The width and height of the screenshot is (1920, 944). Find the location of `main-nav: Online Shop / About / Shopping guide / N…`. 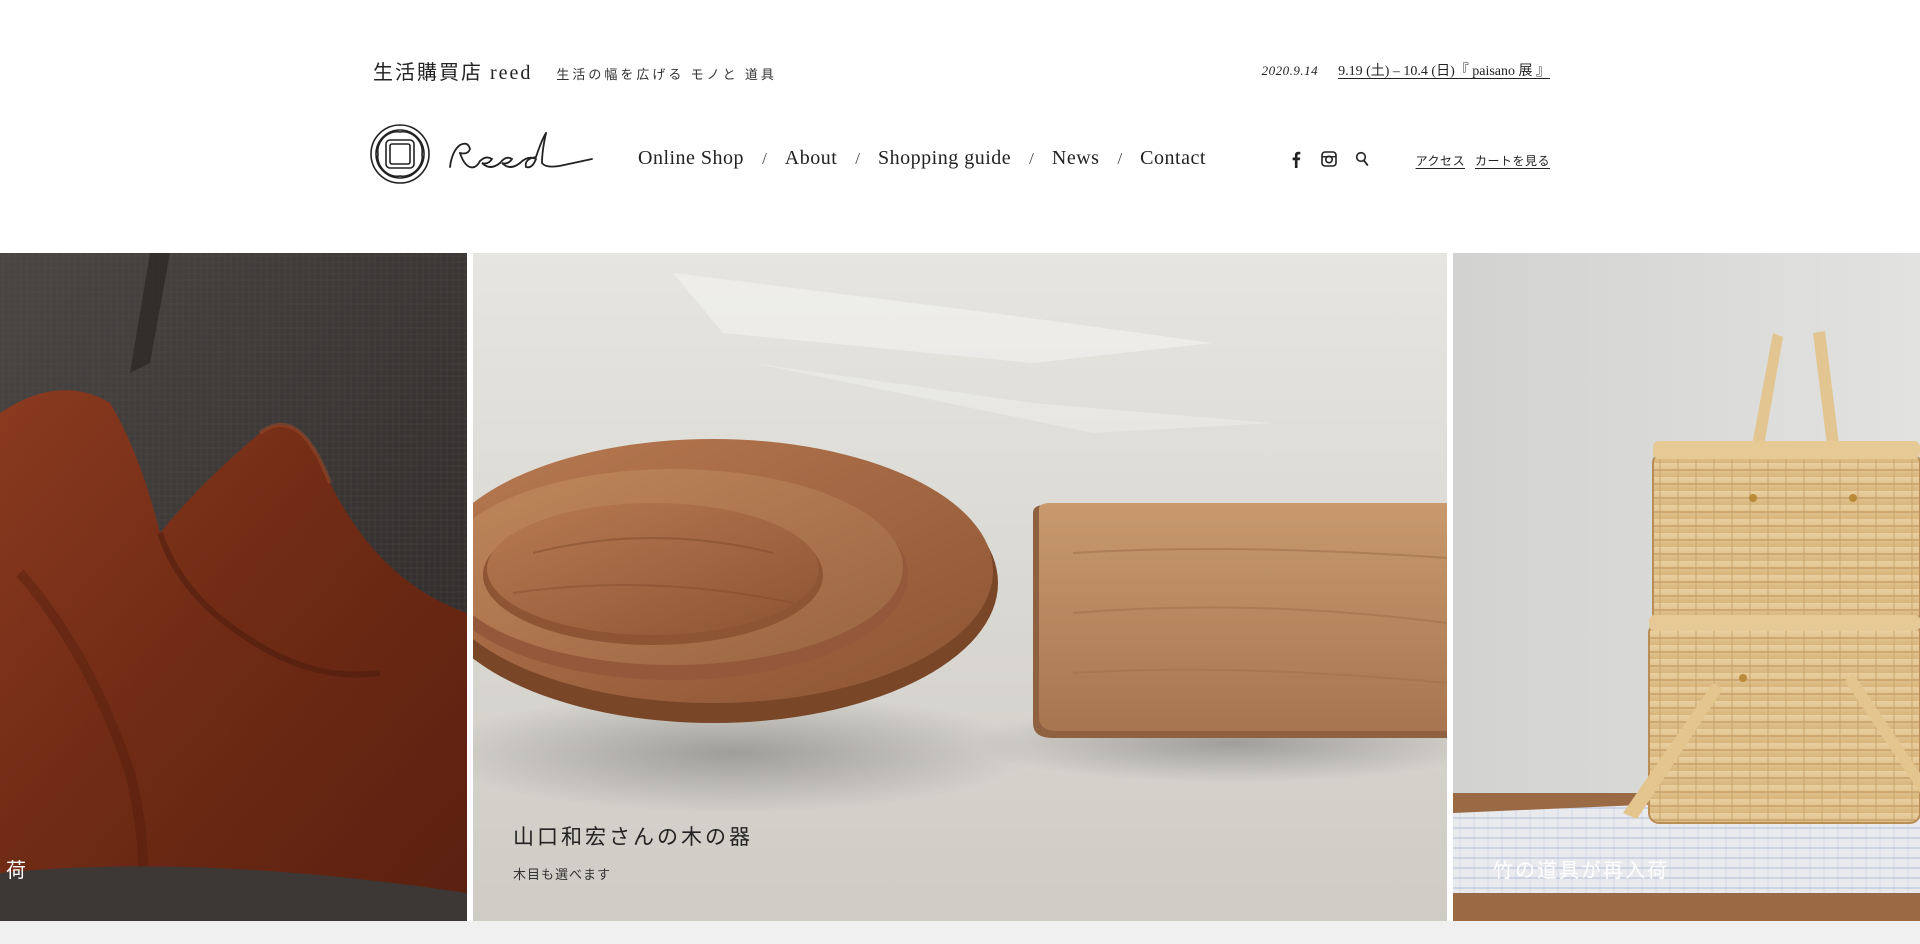

main-nav: Online Shop / About / Shopping guide / N… is located at coordinates (922, 158).